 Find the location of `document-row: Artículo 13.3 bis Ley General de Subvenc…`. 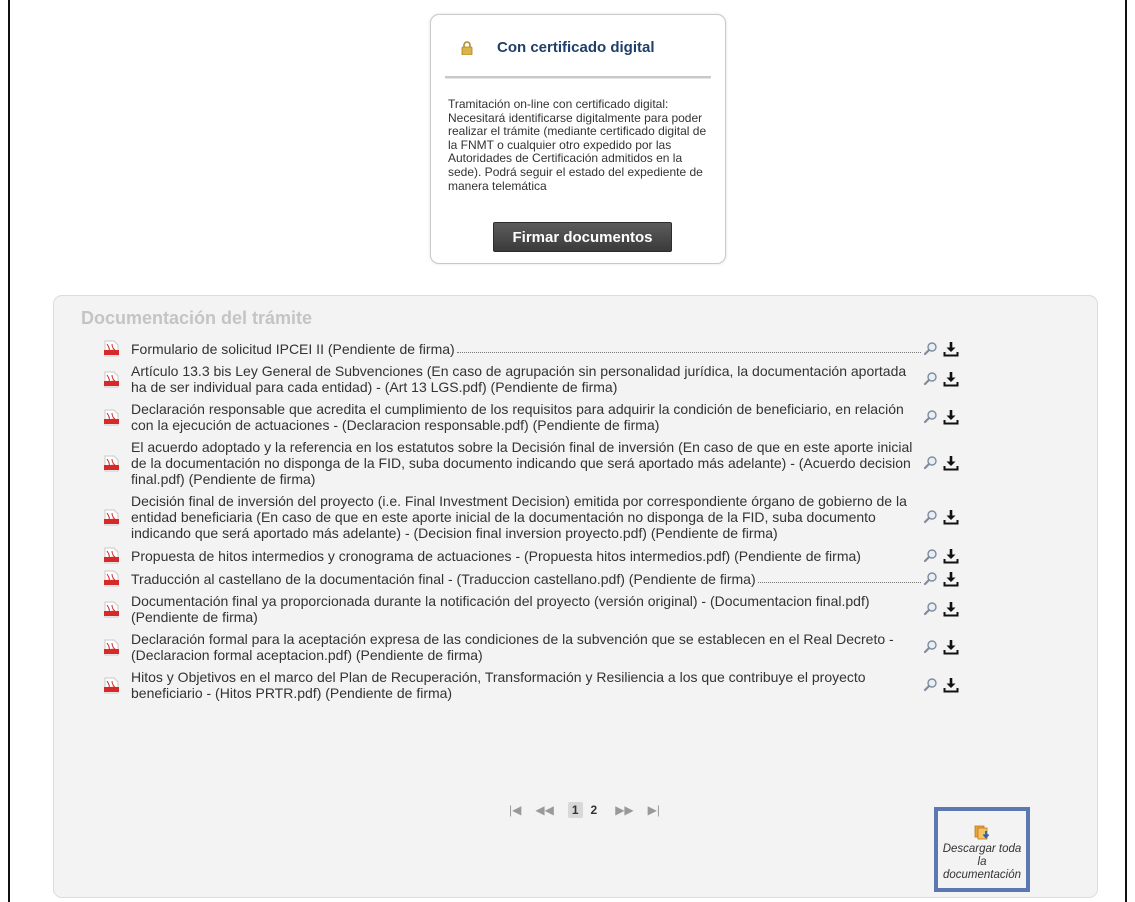

document-row: Artículo 13.3 bis Ley General de Subvenc… is located at coordinates (539, 379).